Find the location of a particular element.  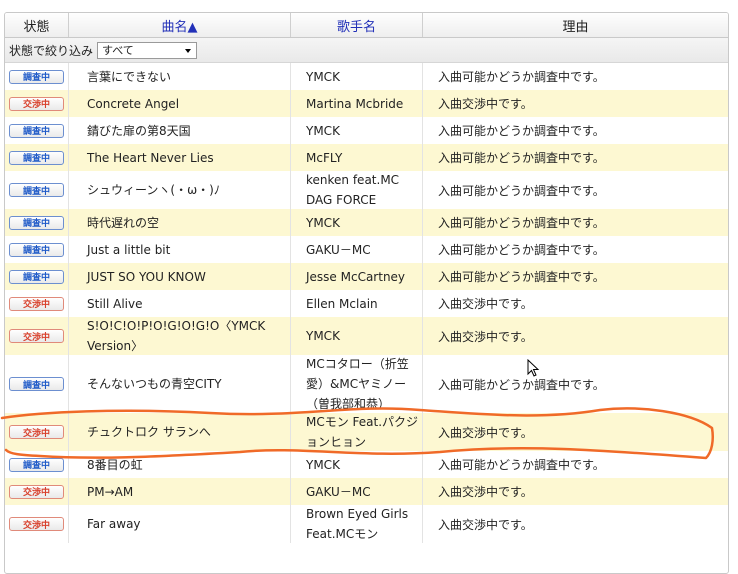

song-title: The Heart Never Lies is located at coordinates (180, 157).